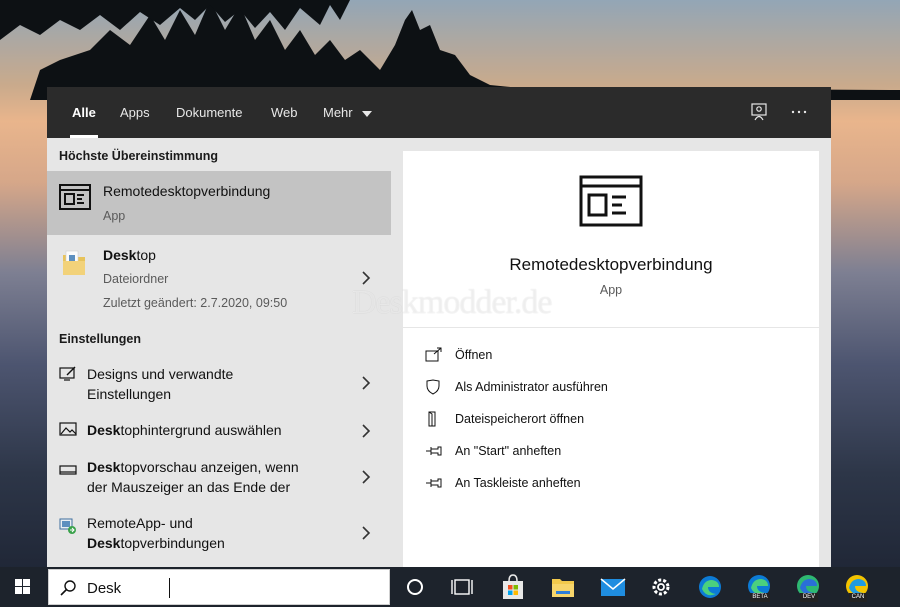 The height and width of the screenshot is (607, 900). Describe the element at coordinates (169, 588) in the screenshot. I see `text-caret` at that location.